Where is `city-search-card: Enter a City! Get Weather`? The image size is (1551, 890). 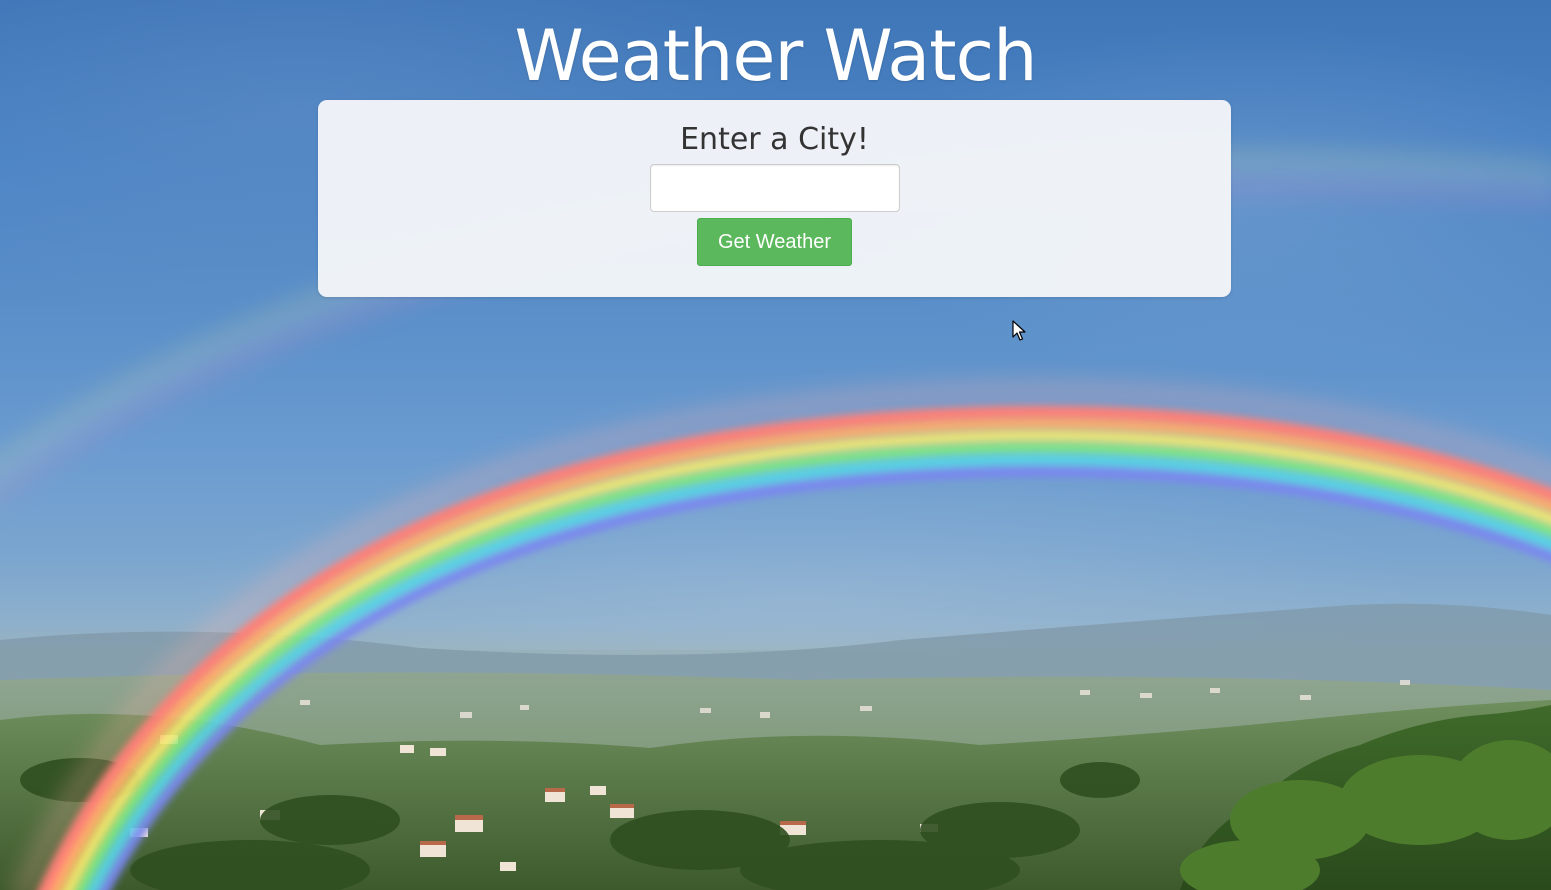
city-search-card: Enter a City! Get Weather is located at coordinates (774, 198).